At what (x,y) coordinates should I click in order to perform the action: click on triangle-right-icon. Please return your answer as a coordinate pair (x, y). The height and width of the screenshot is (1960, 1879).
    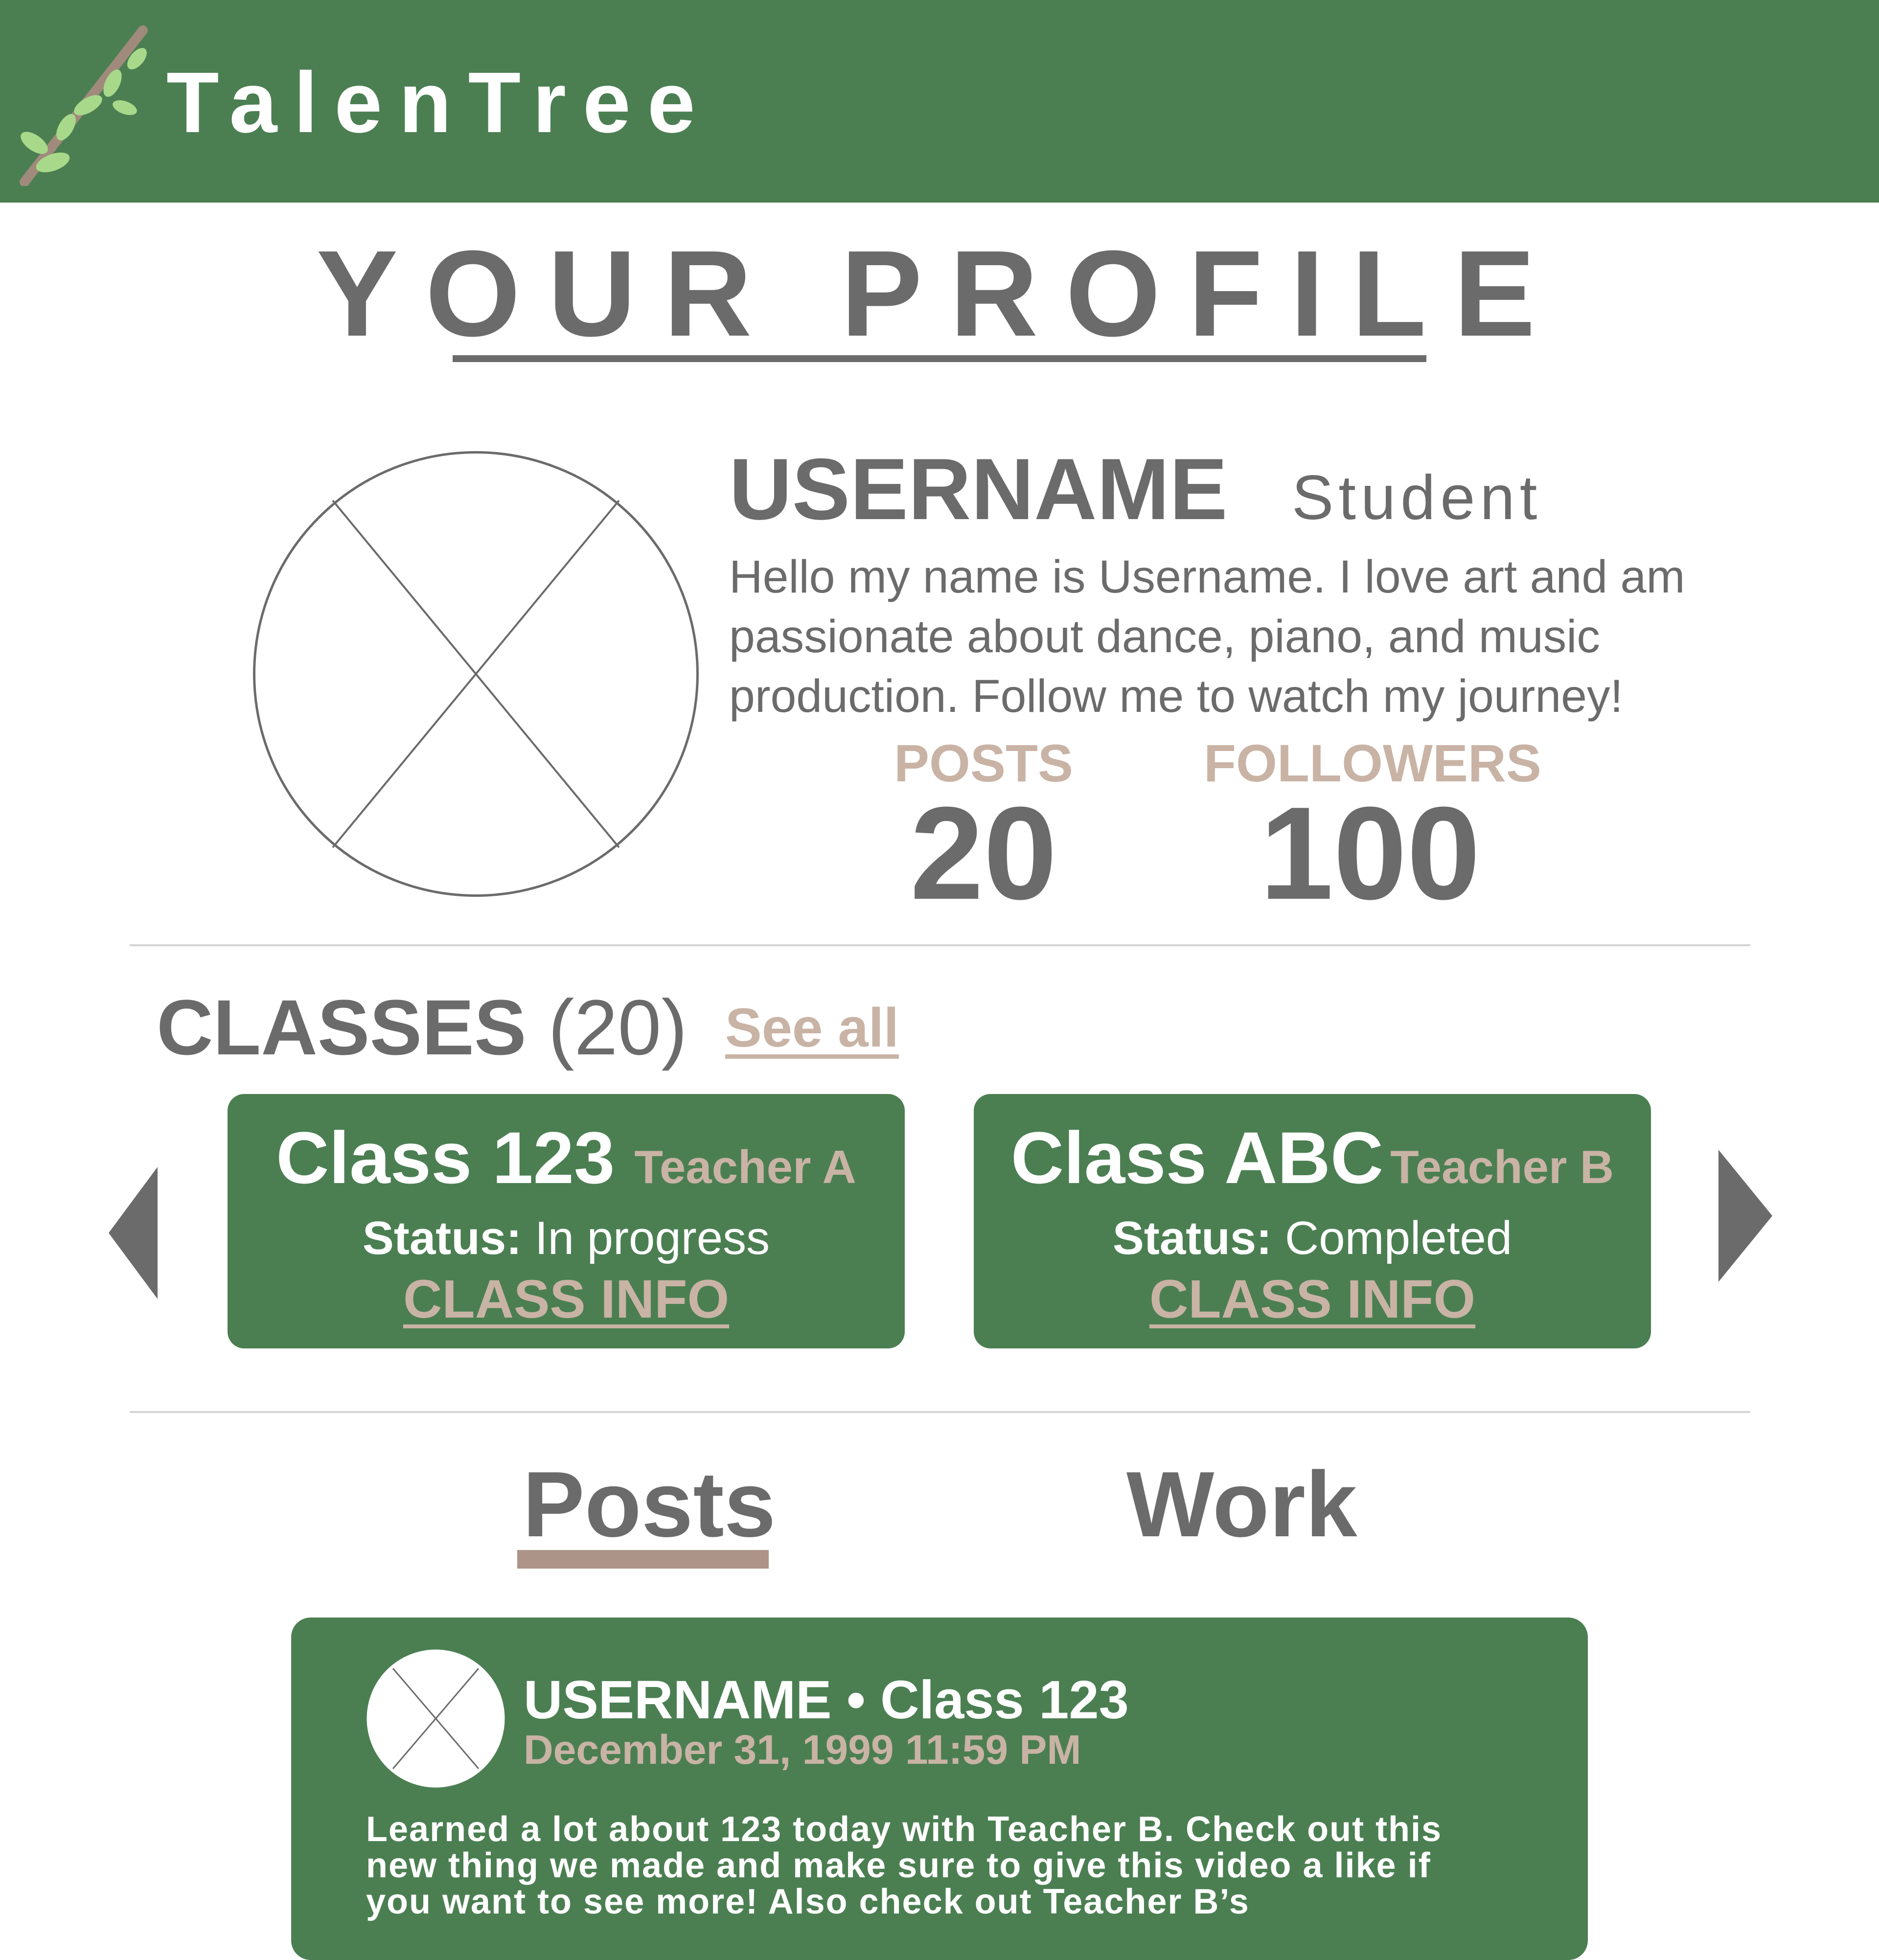
    Looking at the image, I should click on (1745, 1216).